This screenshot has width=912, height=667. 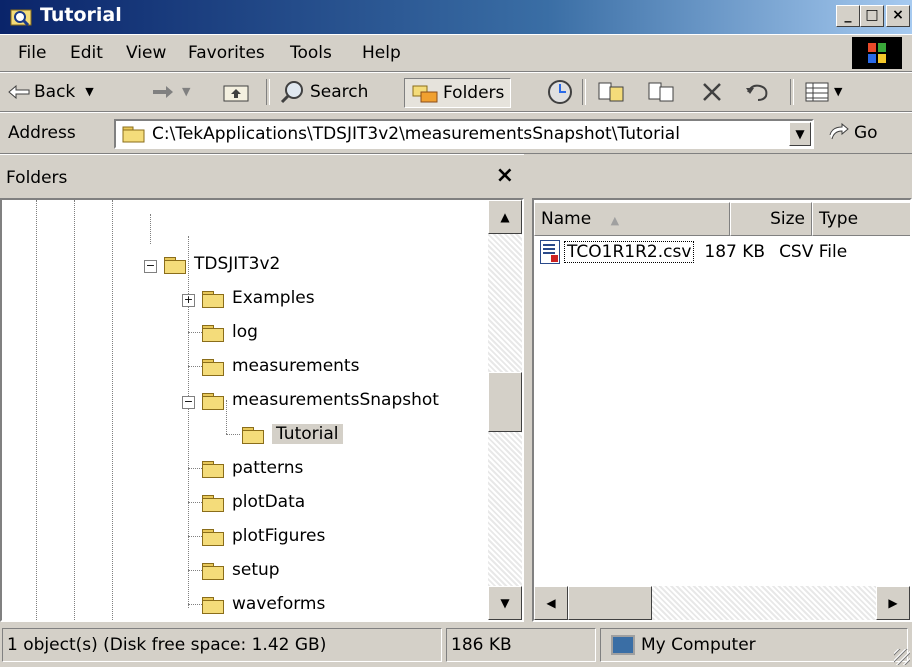 What do you see at coordinates (320, 400) in the screenshot?
I see `tree-item: measurementsSnapshot` at bounding box center [320, 400].